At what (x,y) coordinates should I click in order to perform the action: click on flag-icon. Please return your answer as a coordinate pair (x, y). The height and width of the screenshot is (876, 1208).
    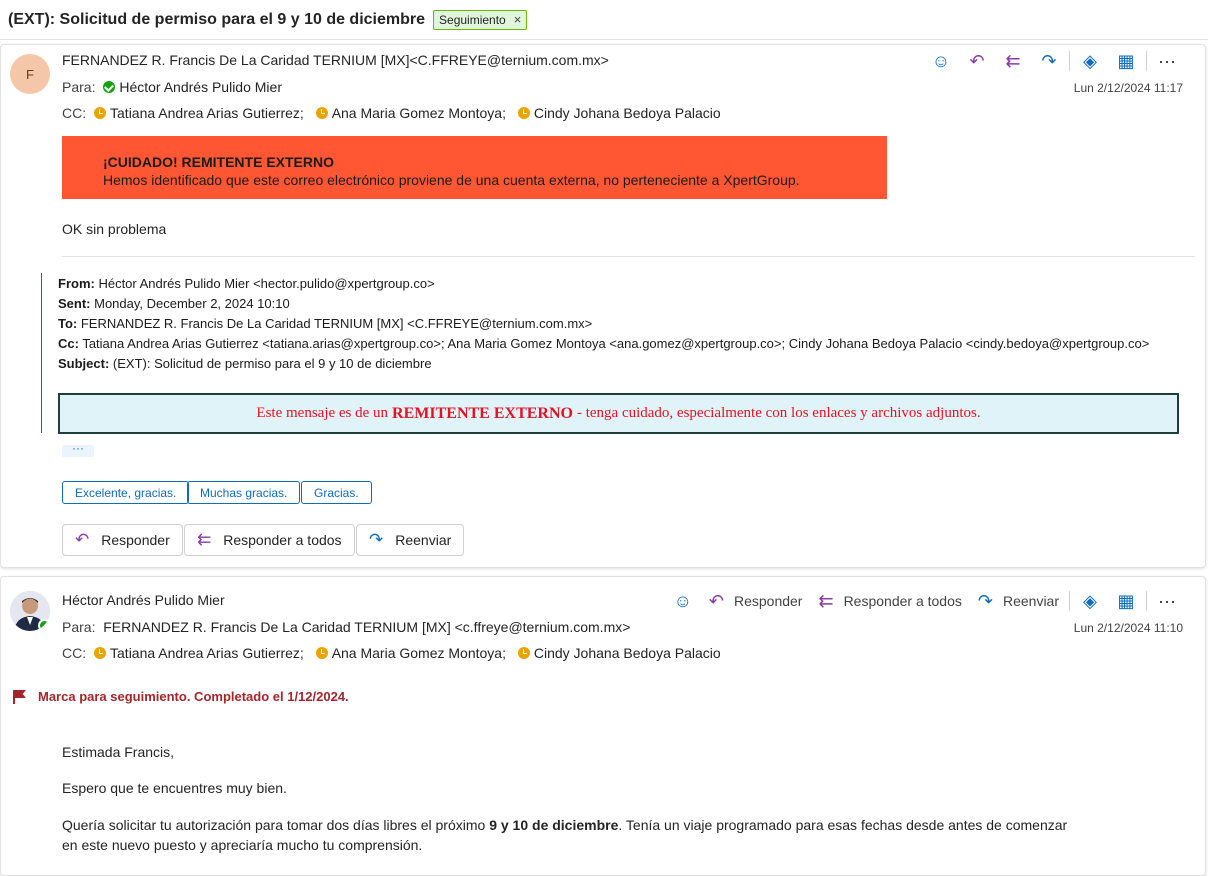
    Looking at the image, I should click on (19, 697).